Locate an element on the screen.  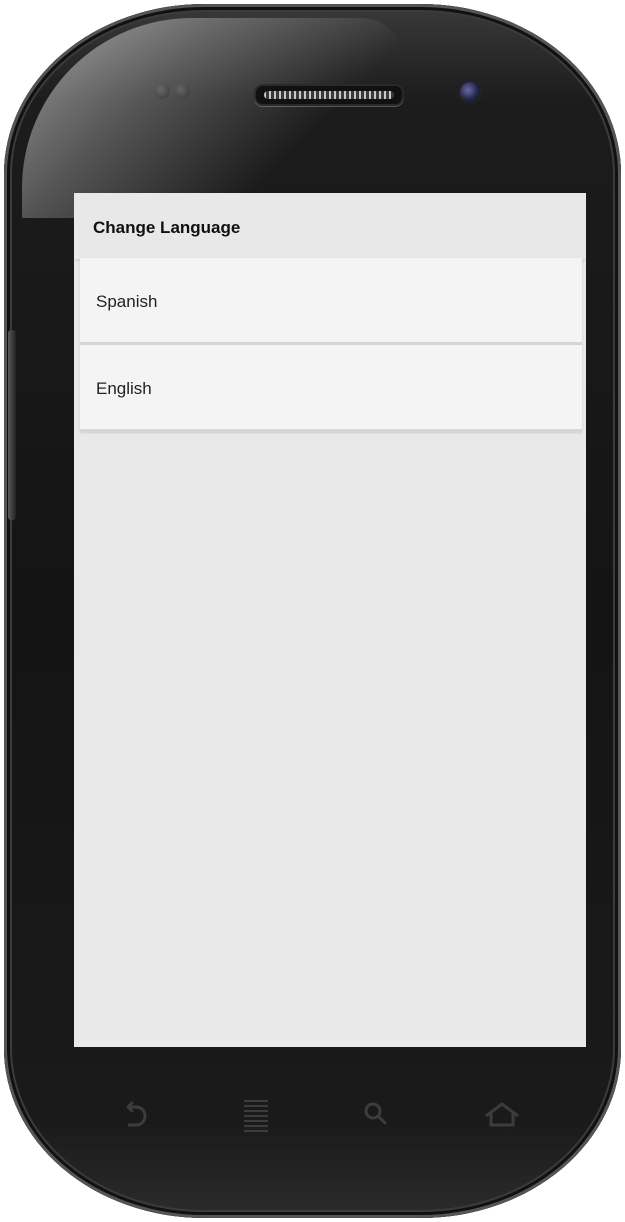
language-option-label: Spanish is located at coordinates (127, 301).